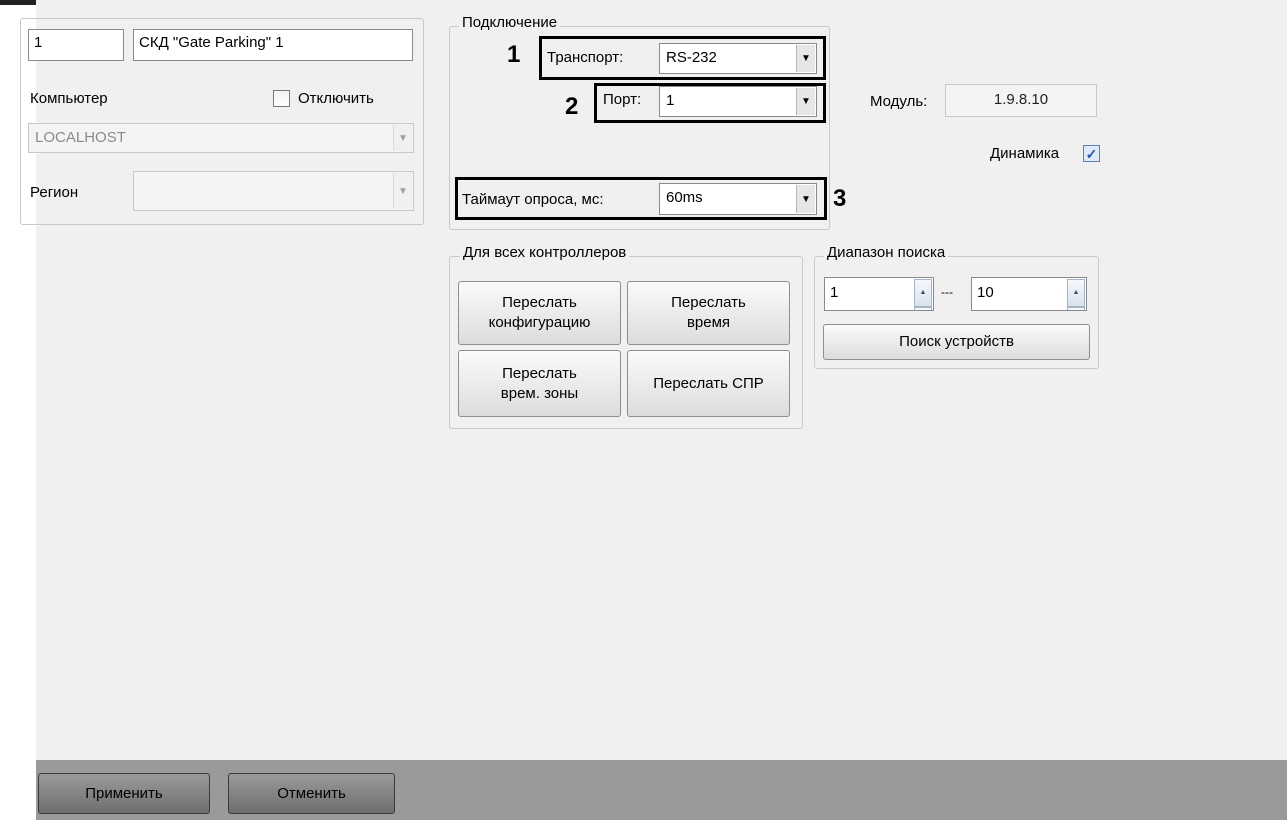 This screenshot has height=820, width=1287. Describe the element at coordinates (539, 322) in the screenshot. I see `send-config-line2: конфигурацию` at that location.